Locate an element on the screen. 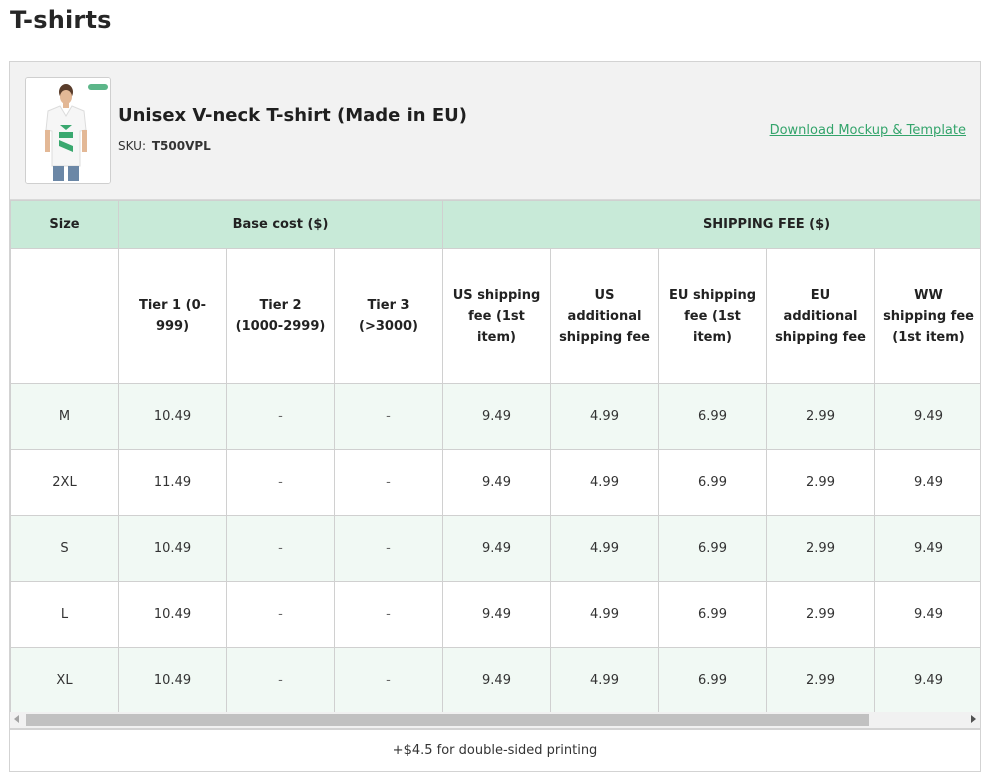  sku-label: SKU: is located at coordinates (132, 146).